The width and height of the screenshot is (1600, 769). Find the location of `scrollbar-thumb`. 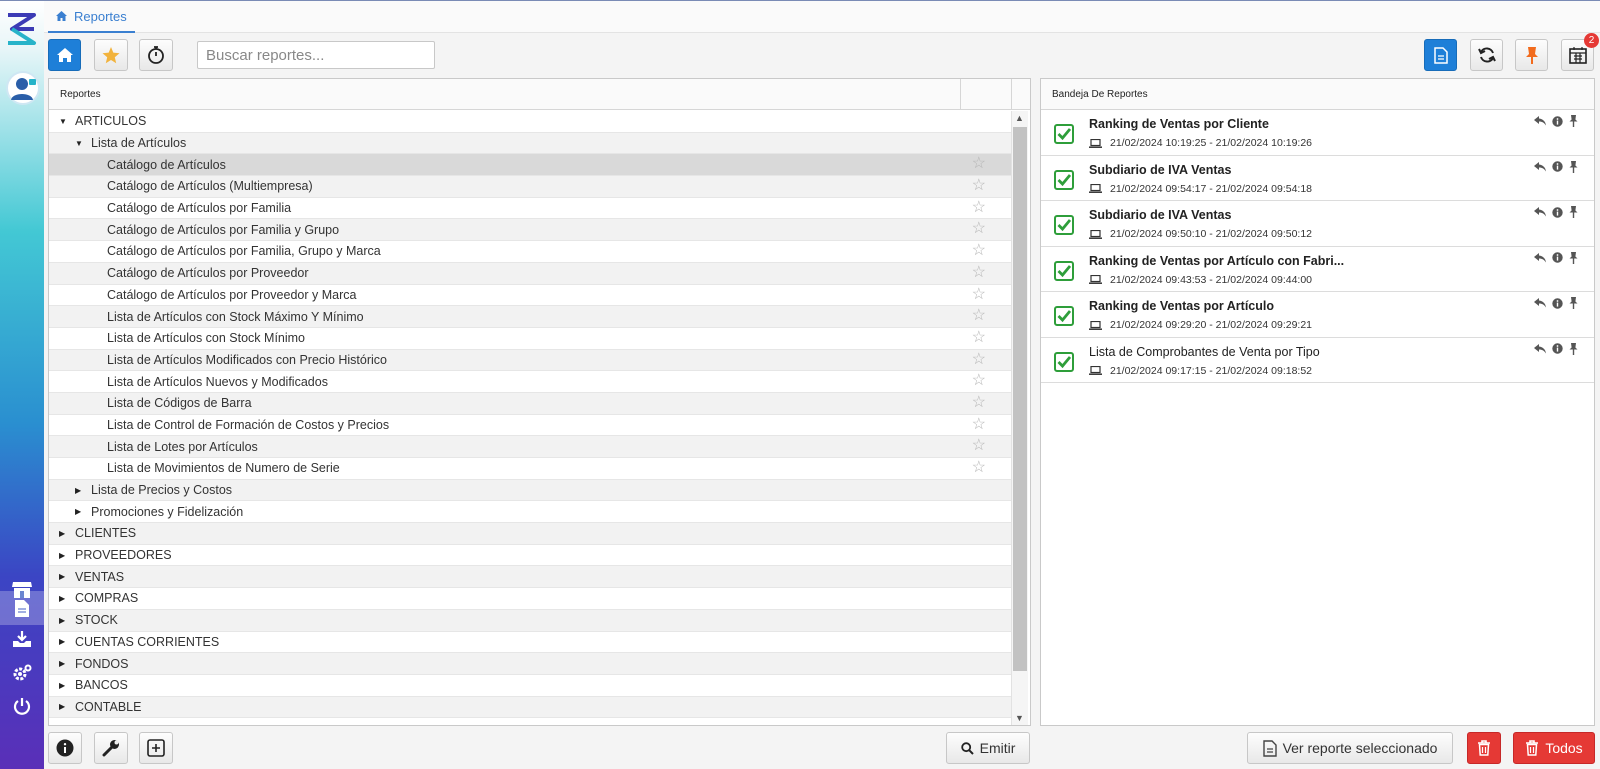

scrollbar-thumb is located at coordinates (1020, 399).